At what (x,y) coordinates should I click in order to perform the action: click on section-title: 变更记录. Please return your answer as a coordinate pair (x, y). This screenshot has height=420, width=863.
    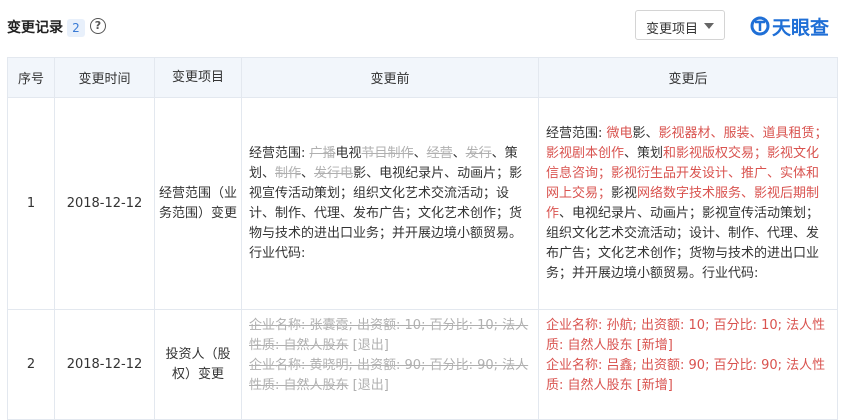
    Looking at the image, I should click on (35, 28).